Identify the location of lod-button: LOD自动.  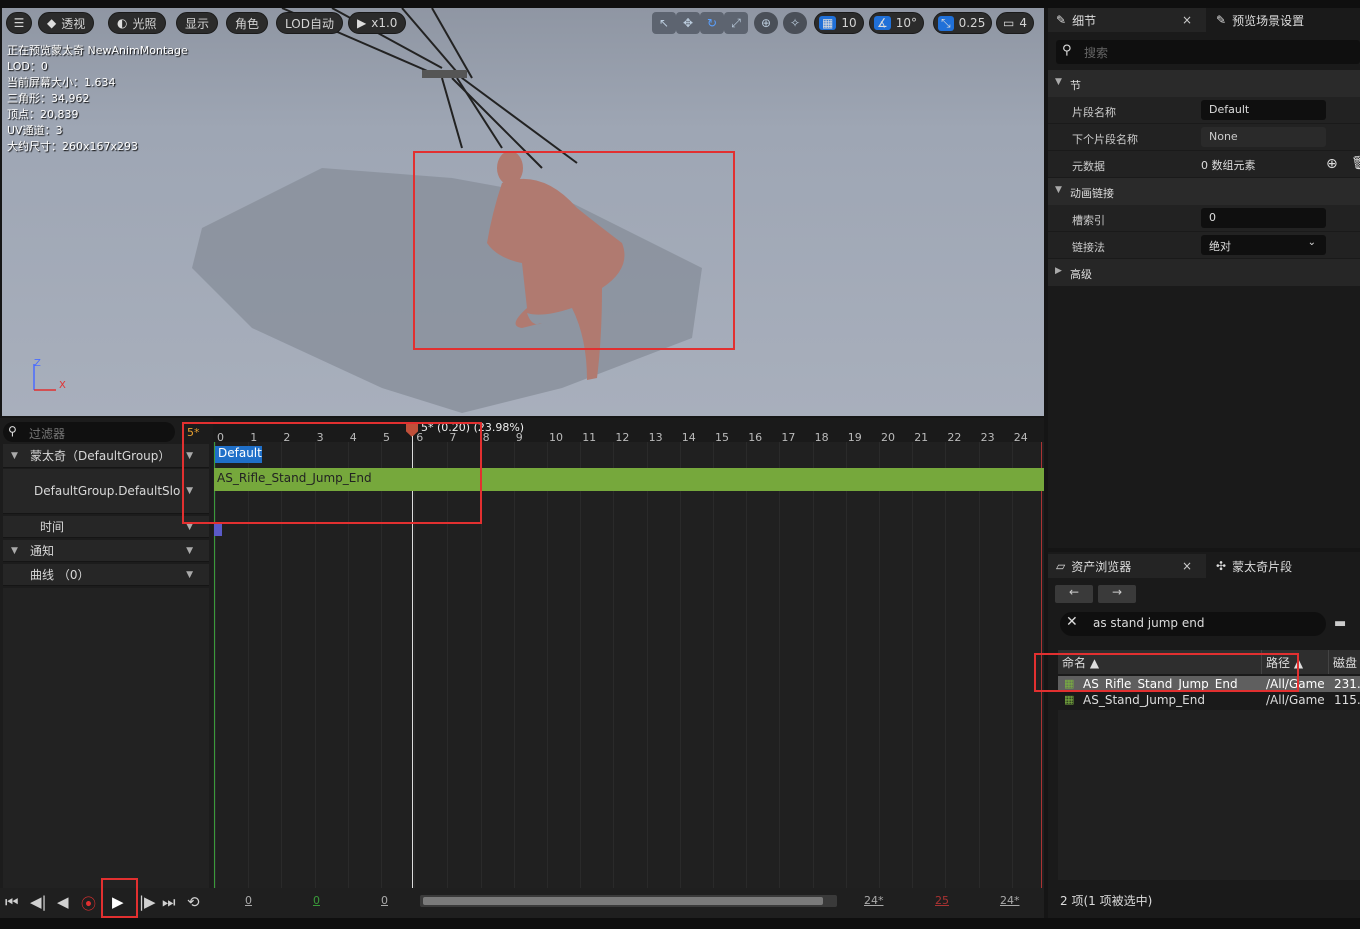
(309, 23).